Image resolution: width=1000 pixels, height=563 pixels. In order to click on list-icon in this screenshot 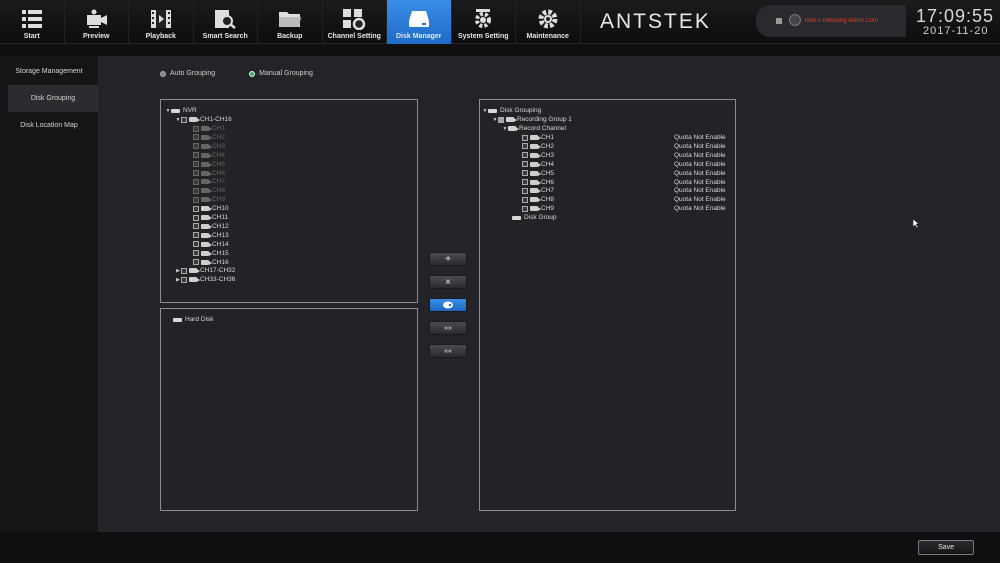, I will do `click(32, 19)`.